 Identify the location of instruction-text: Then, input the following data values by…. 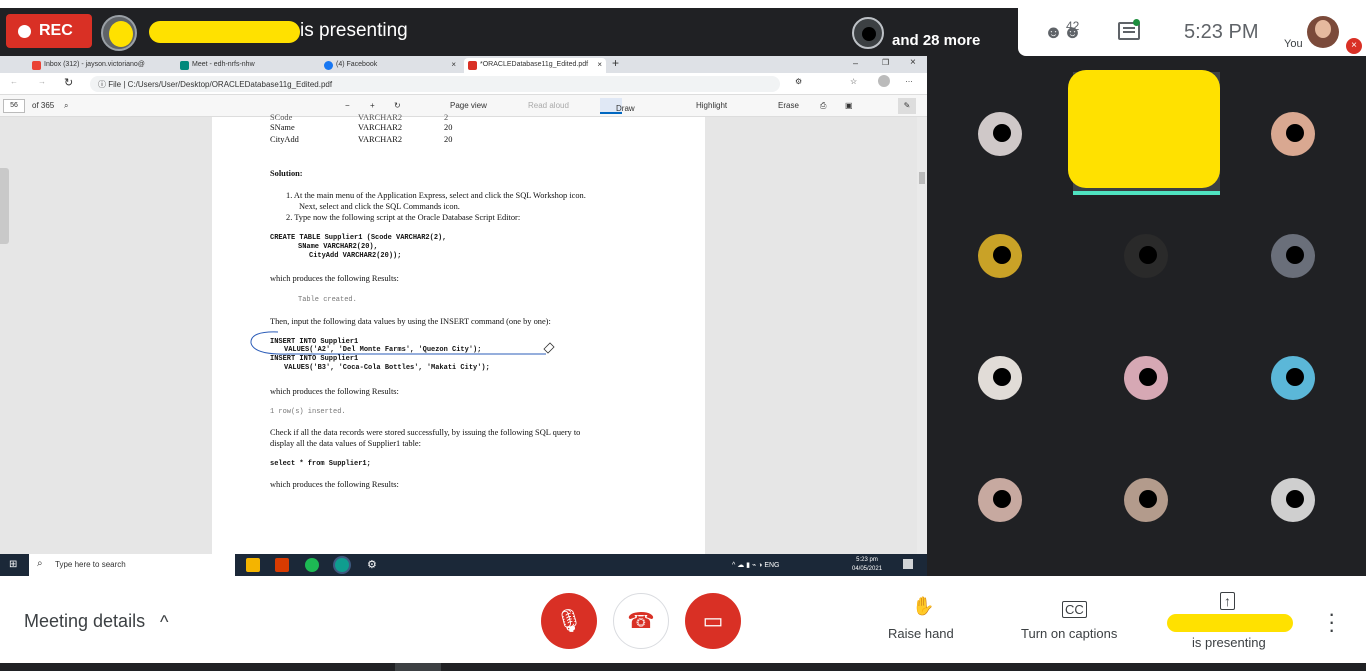
(410, 321).